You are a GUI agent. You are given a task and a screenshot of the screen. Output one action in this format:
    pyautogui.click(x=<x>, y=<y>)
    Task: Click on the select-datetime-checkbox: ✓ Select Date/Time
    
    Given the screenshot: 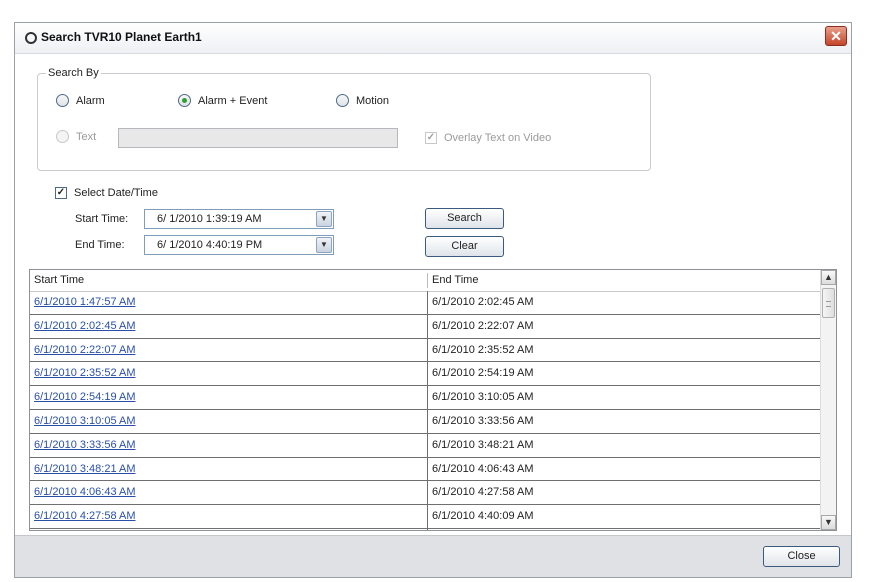 What is the action you would take?
    pyautogui.click(x=106, y=193)
    